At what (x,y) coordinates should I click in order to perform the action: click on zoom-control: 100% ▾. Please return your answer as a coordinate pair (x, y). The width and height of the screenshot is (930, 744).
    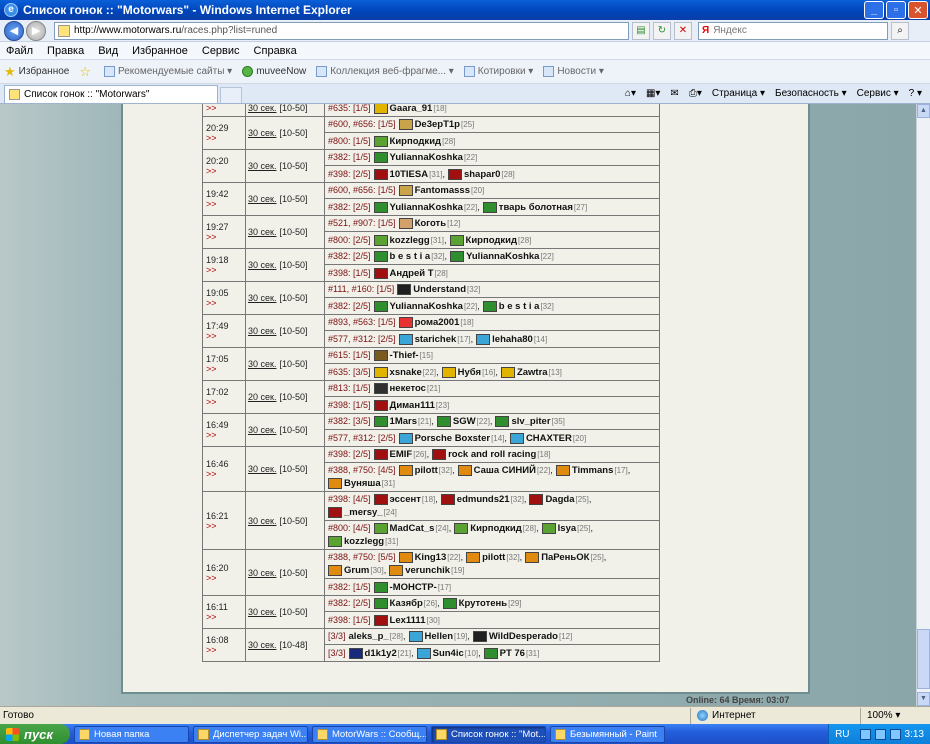
    Looking at the image, I should click on (895, 715).